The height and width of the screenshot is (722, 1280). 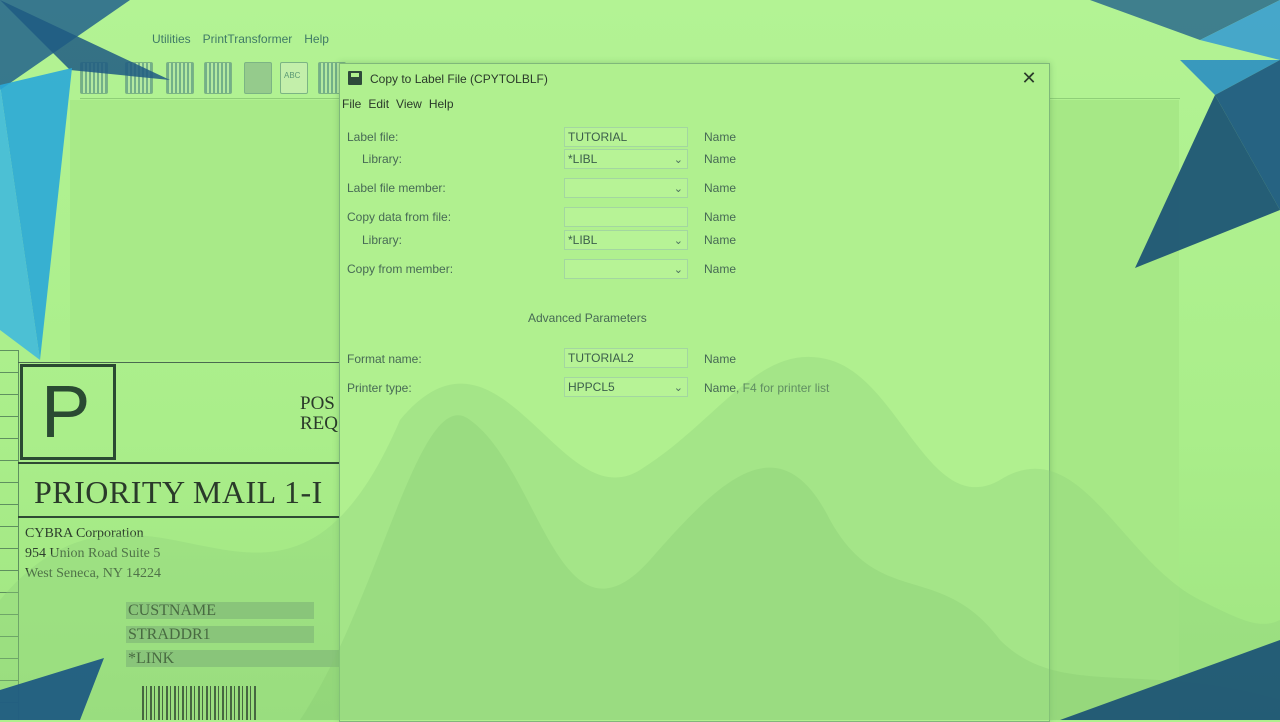 I want to click on label-library-value: *LIBL, so click(x=583, y=159).